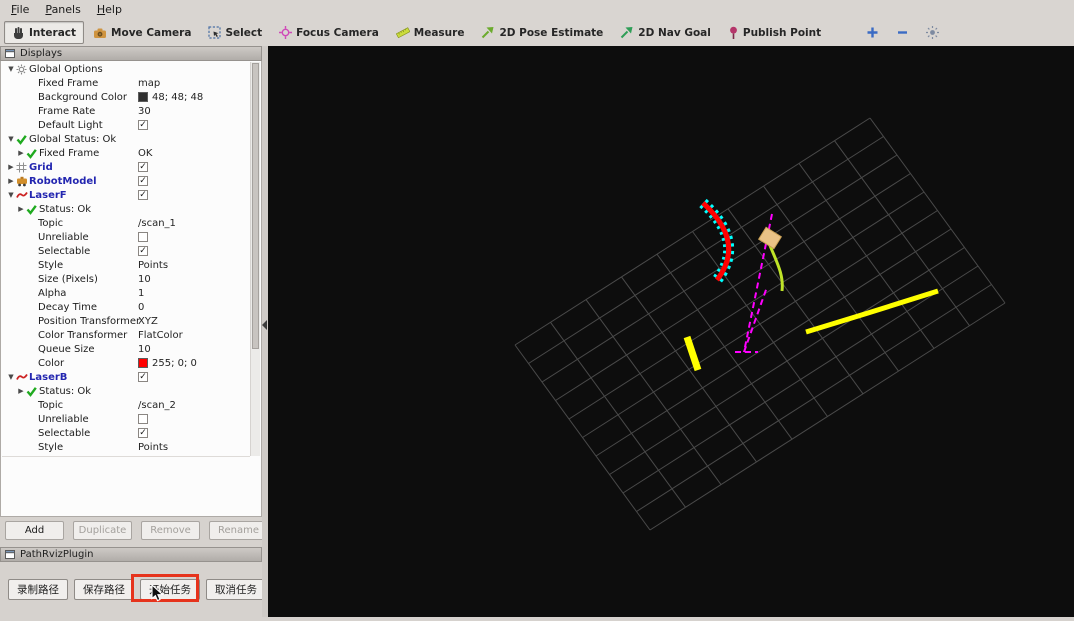 This screenshot has width=1074, height=621. I want to click on tool-measure-button: Measure, so click(430, 32).